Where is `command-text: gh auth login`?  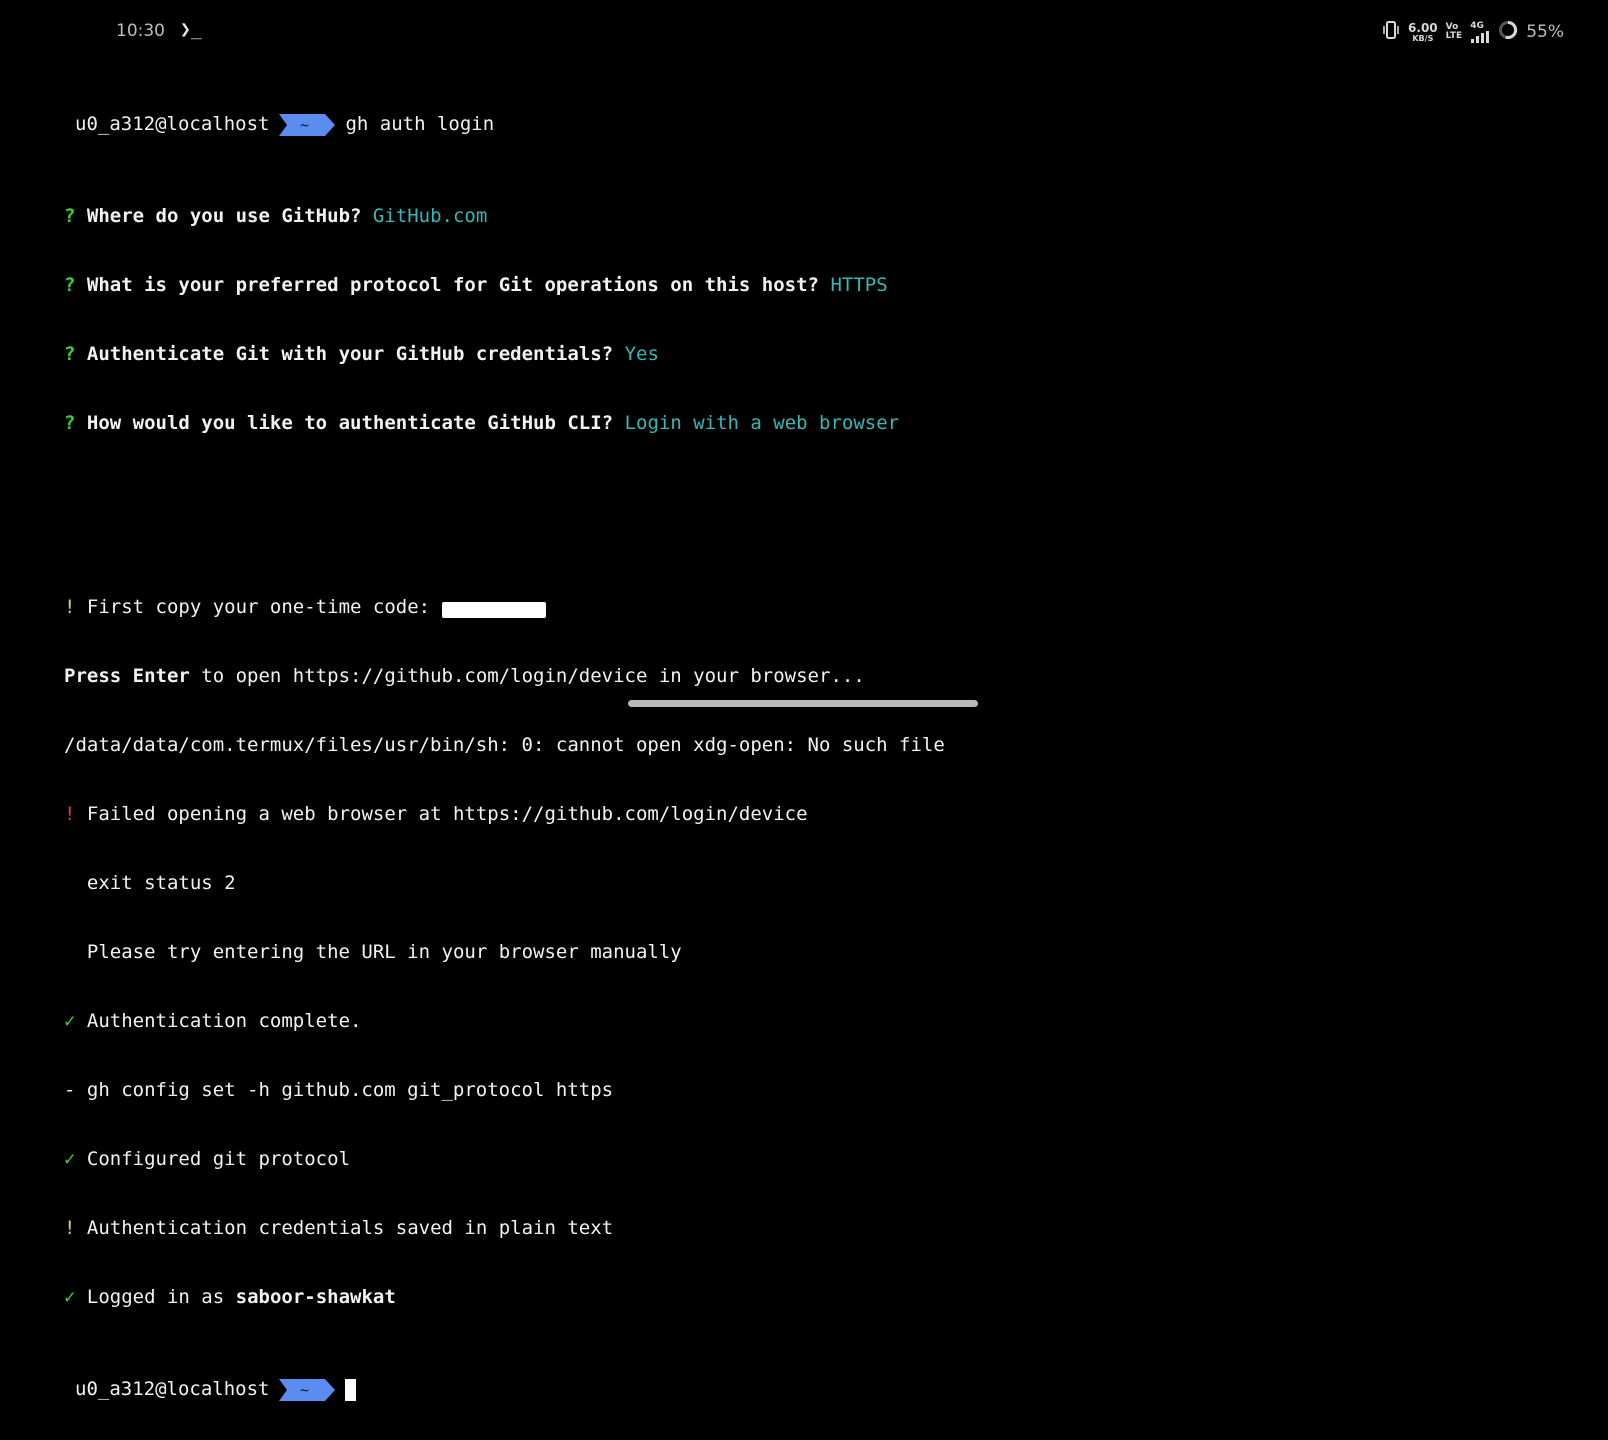
command-text: gh auth login is located at coordinates (420, 124).